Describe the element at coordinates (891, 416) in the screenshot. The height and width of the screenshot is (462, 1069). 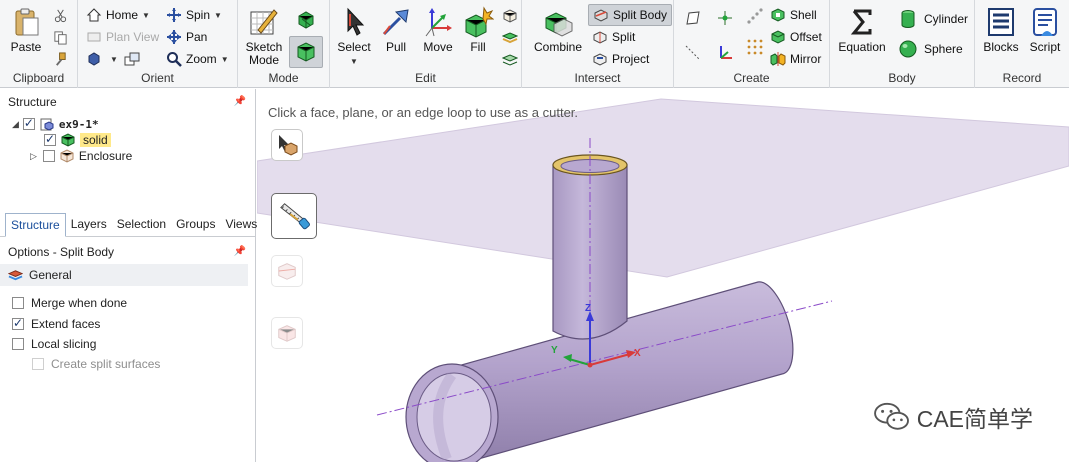
I see `wechat-icon` at that location.